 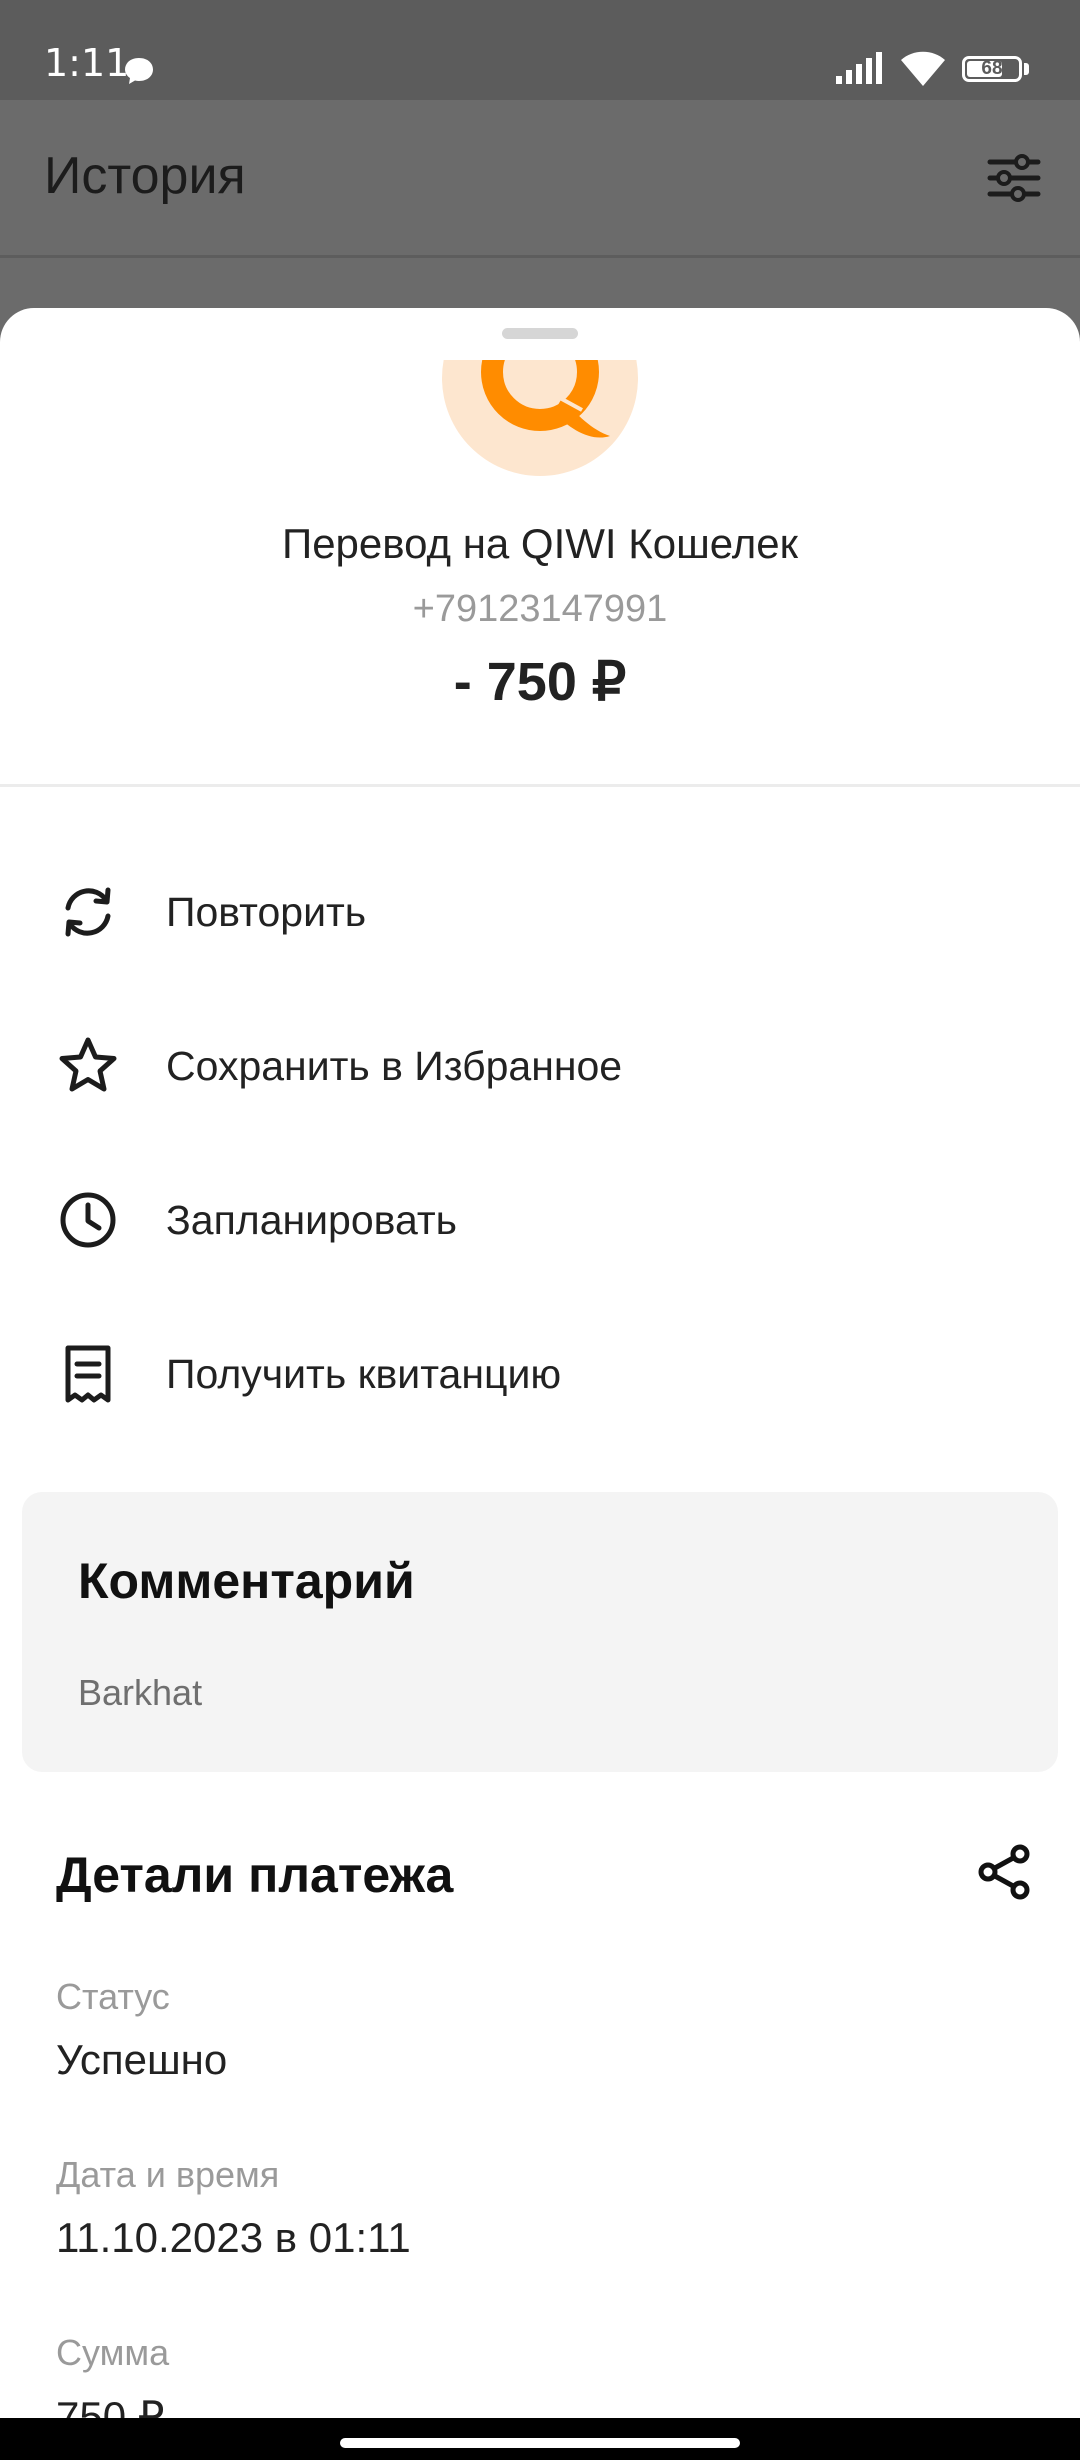 I want to click on status-time: 1:11, so click(x=87, y=63).